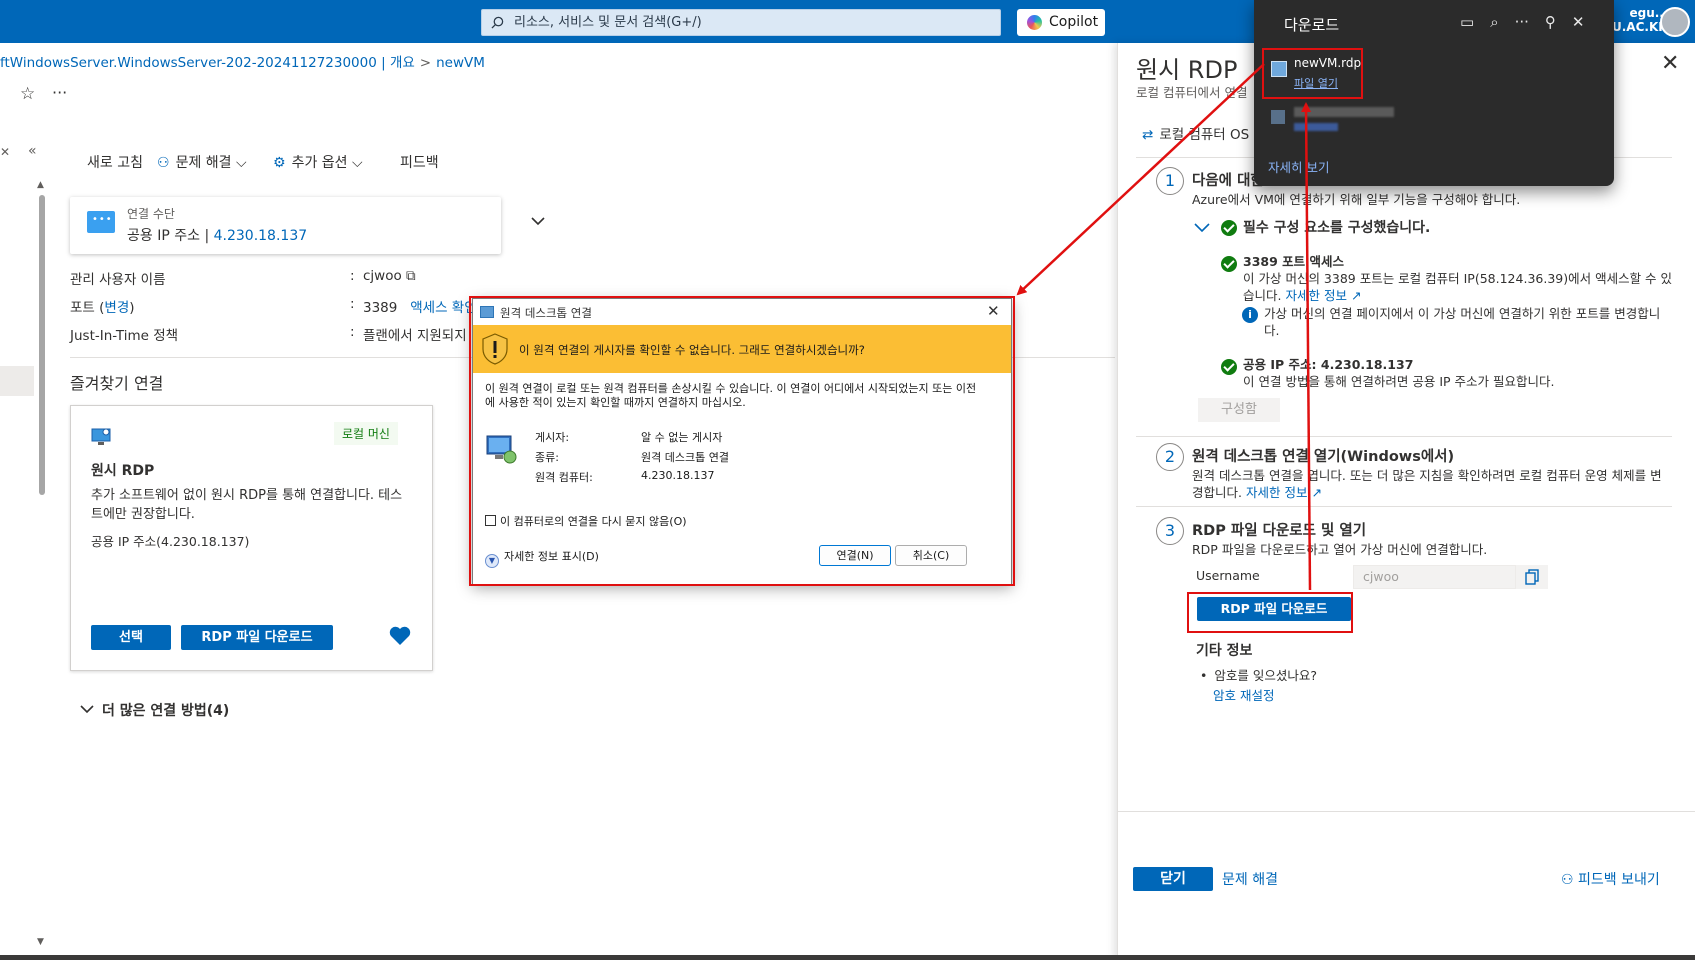  Describe the element at coordinates (460, 63) in the screenshot. I see `breadcrumb-item-vm: newVM` at that location.